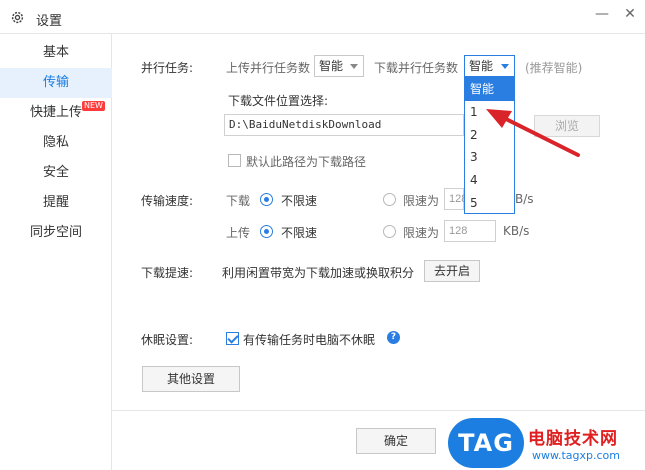  I want to click on boost-description: 利用闲置带宽为下载加速或换取积分, so click(318, 273).